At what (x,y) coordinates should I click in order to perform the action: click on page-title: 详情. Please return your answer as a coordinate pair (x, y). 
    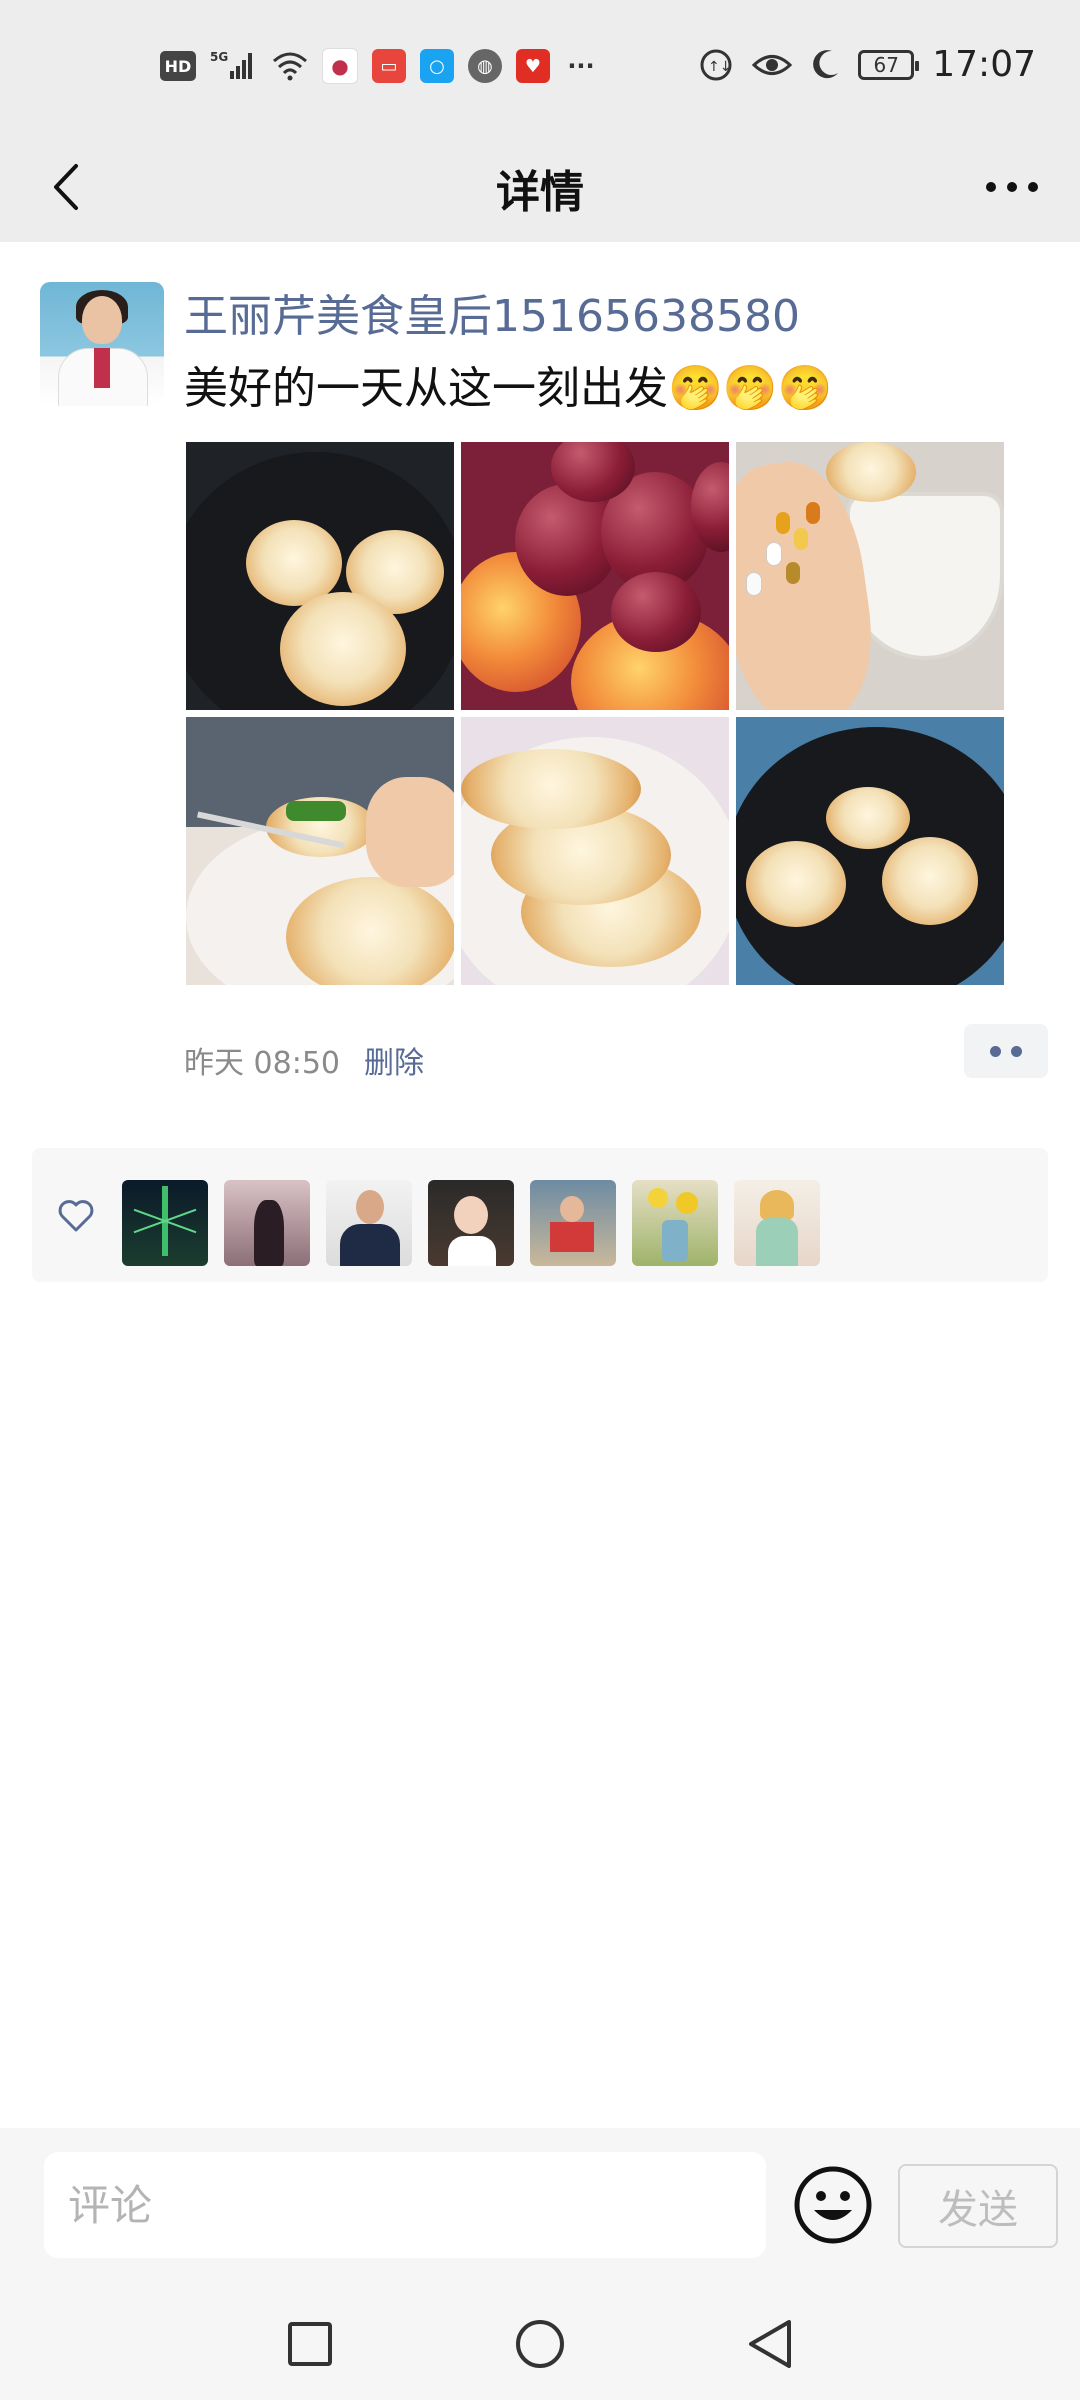
    Looking at the image, I should click on (540, 192).